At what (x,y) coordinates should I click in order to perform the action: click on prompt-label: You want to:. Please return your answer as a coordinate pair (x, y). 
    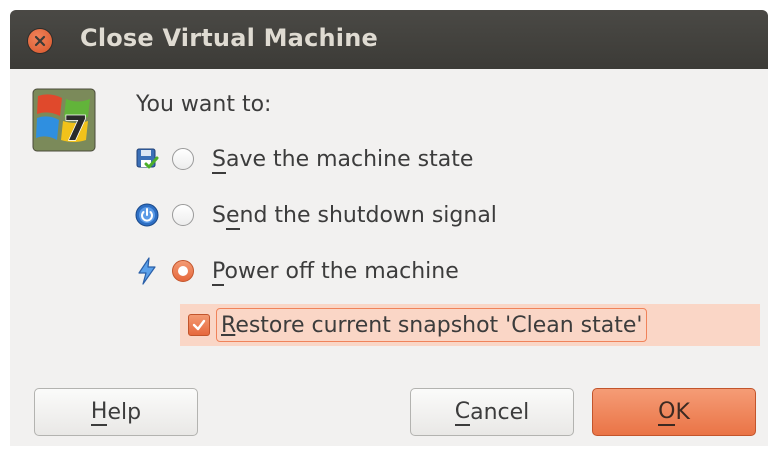
    Looking at the image, I should click on (204, 104).